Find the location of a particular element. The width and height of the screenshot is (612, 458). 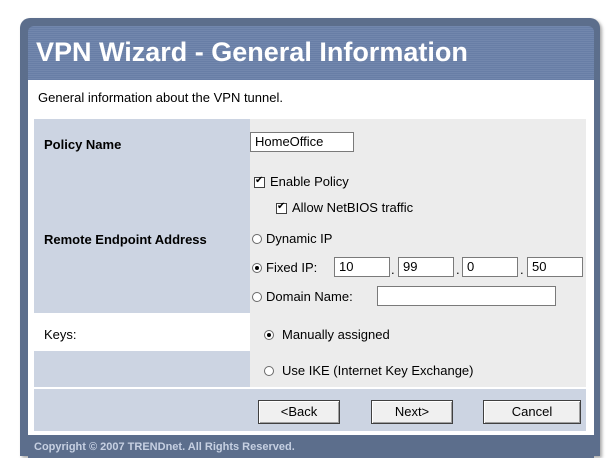

domain-name-label: Domain Name: is located at coordinates (309, 296).